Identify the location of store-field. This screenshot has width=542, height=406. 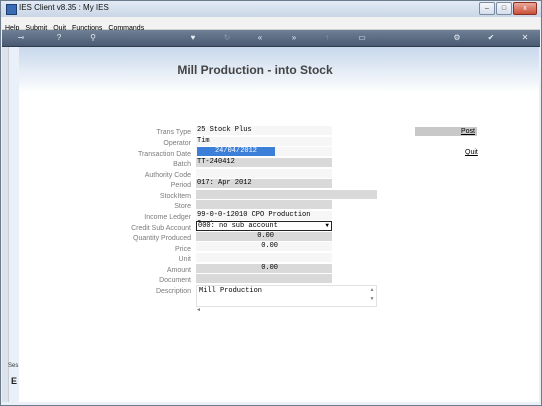
(264, 204).